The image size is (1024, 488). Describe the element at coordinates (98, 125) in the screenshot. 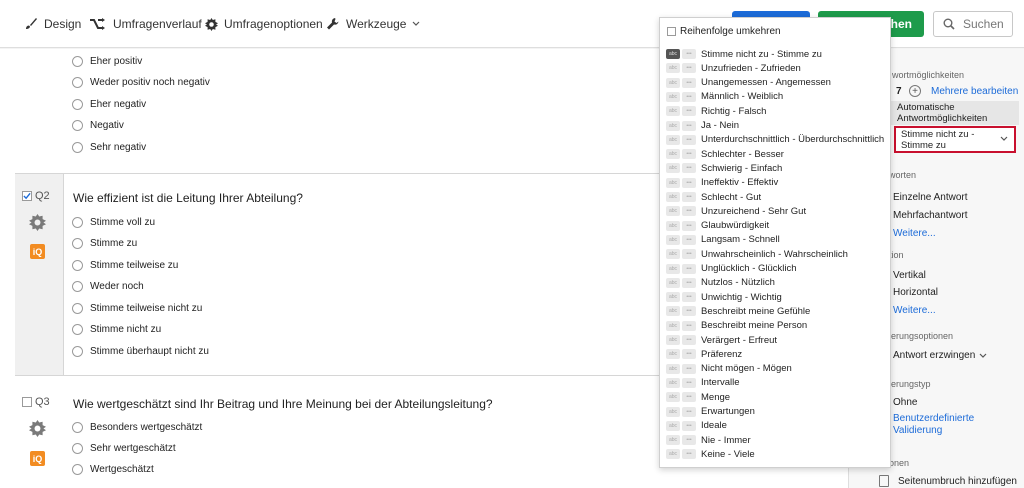

I see `q1-choice: Negativ` at that location.